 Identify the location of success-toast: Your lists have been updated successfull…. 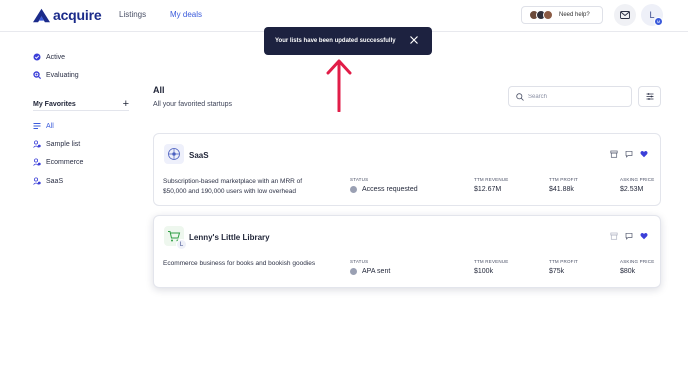
(348, 41).